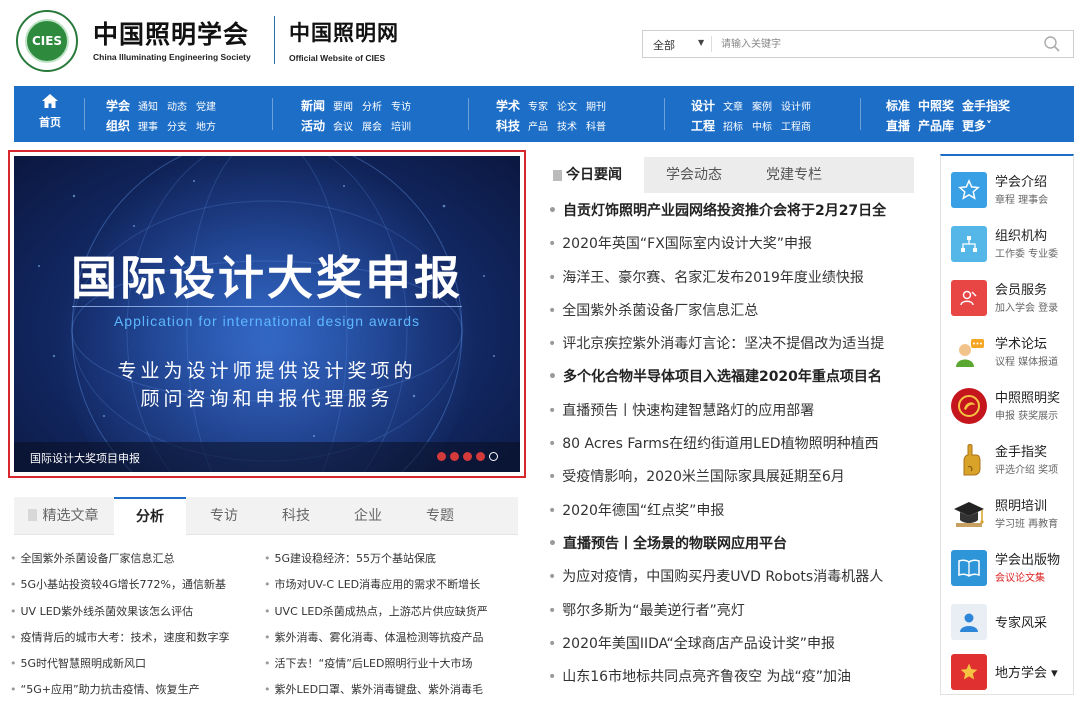  I want to click on news-item: 全国紫外杀菌设备厂家信息汇总, so click(733, 316).